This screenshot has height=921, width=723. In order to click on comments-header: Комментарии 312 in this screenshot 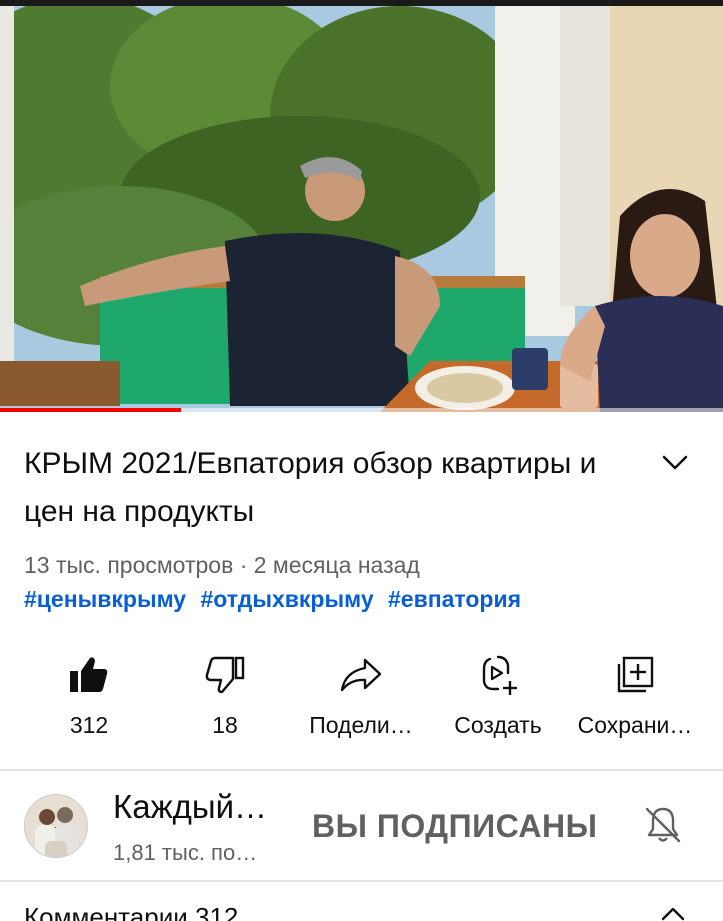, I will do `click(131, 911)`.